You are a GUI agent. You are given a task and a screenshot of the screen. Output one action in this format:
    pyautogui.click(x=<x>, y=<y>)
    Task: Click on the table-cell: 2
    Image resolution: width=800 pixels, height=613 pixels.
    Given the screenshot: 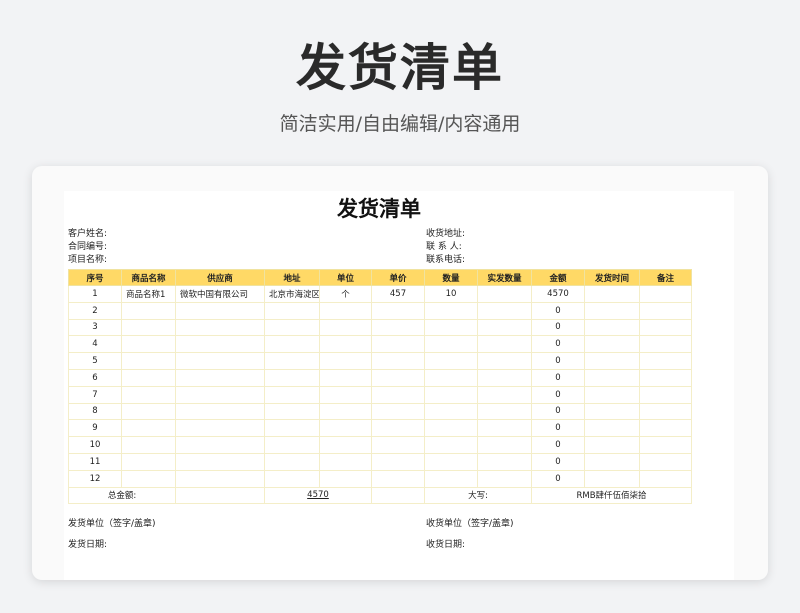 What is the action you would take?
    pyautogui.click(x=95, y=310)
    